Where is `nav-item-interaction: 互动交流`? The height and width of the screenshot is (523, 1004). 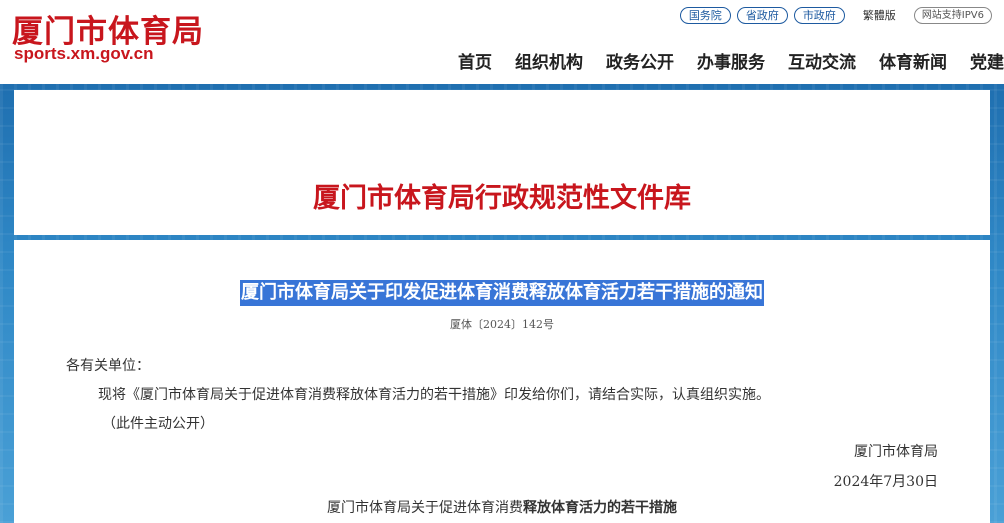 nav-item-interaction: 互动交流 is located at coordinates (822, 60).